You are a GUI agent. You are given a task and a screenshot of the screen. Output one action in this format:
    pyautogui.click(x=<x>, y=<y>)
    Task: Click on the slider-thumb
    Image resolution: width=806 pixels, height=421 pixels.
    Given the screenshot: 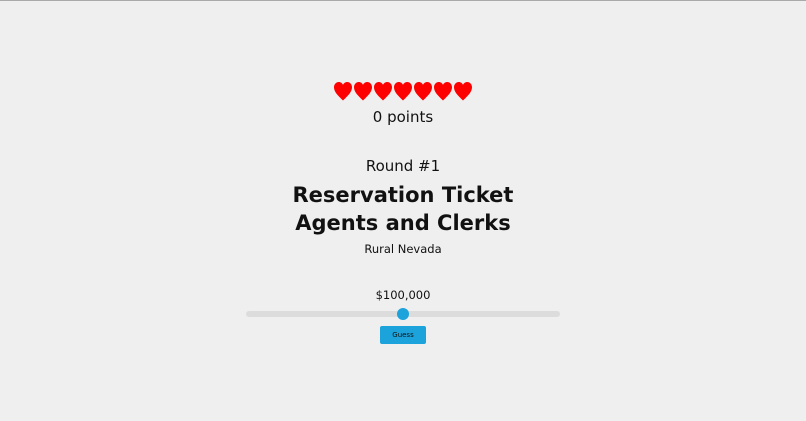 What is the action you would take?
    pyautogui.click(x=403, y=314)
    